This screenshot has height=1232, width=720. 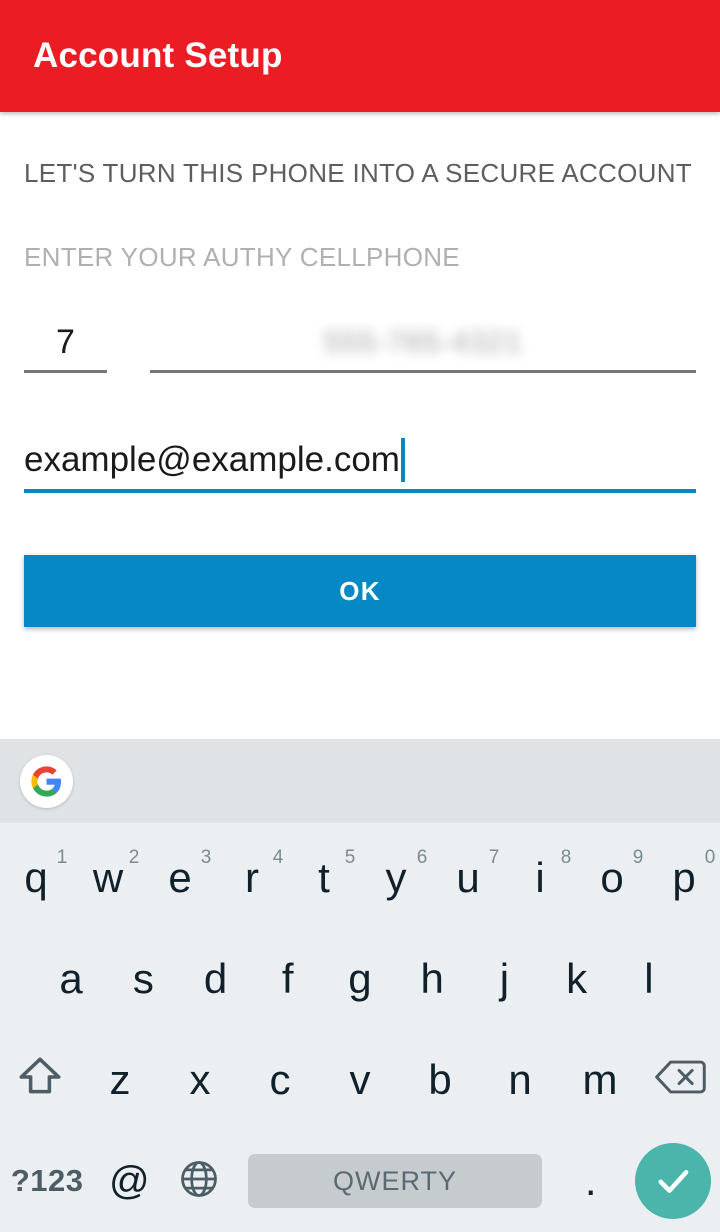 I want to click on checkmark-icon, so click(x=672, y=1181).